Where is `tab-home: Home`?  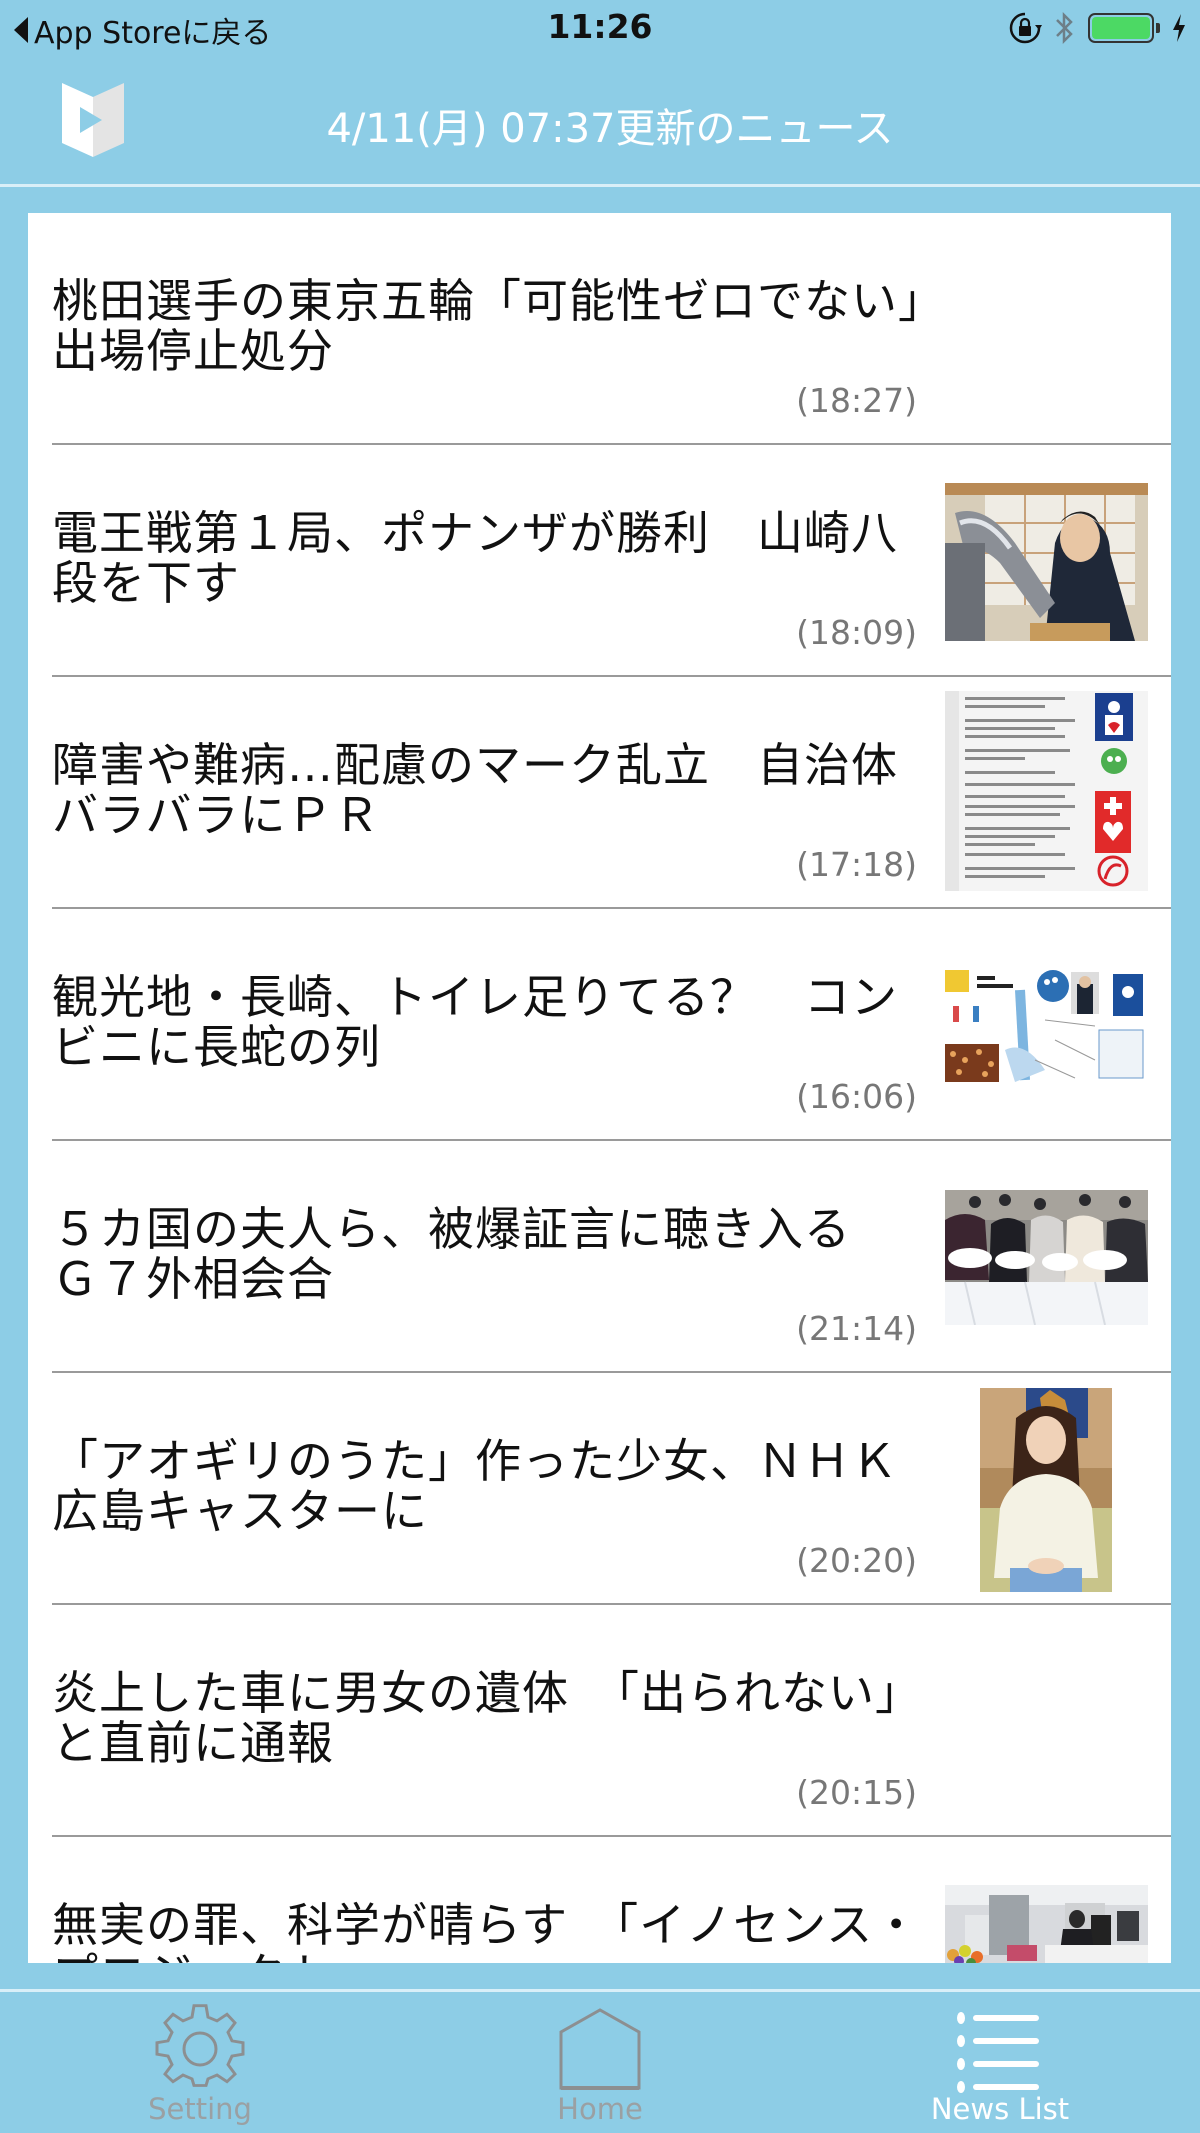 tab-home: Home is located at coordinates (600, 2062).